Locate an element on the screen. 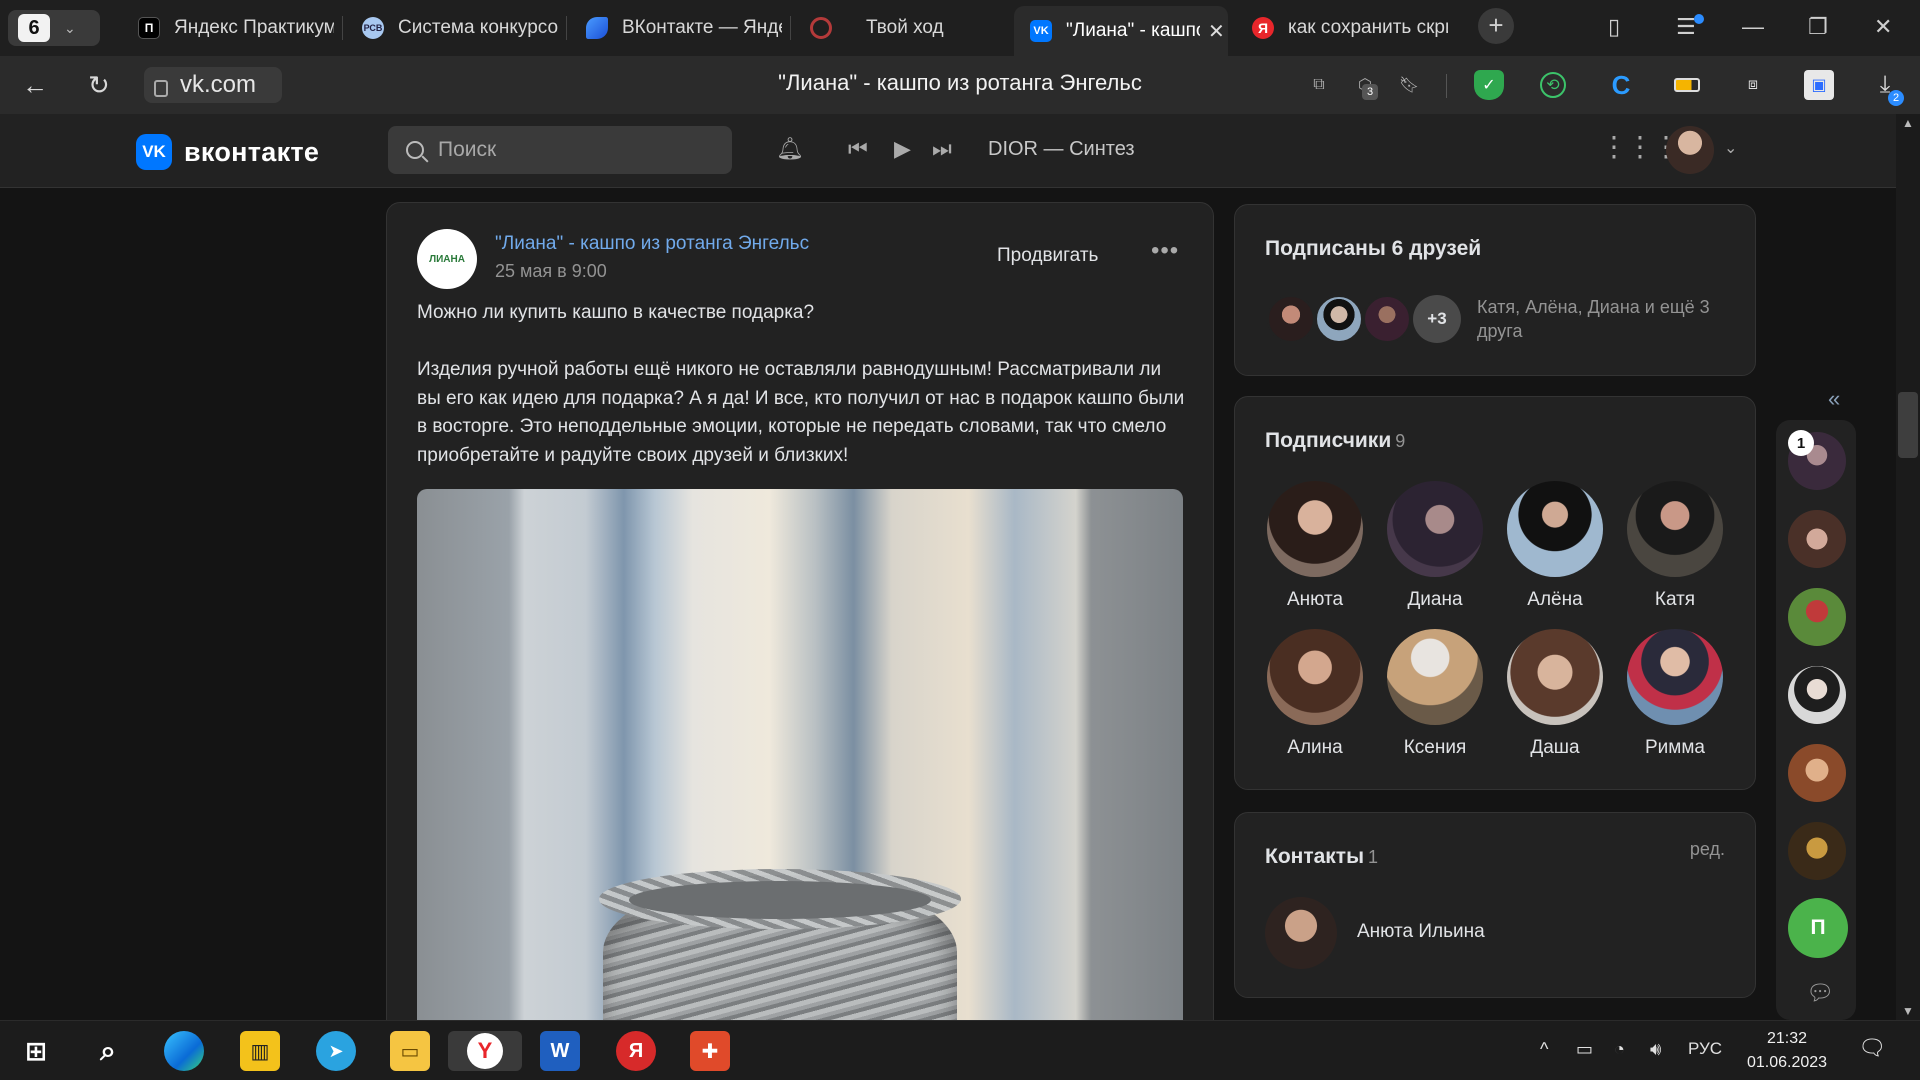 The width and height of the screenshot is (1920, 1080). subscriber-item: Алёна is located at coordinates (1555, 546).